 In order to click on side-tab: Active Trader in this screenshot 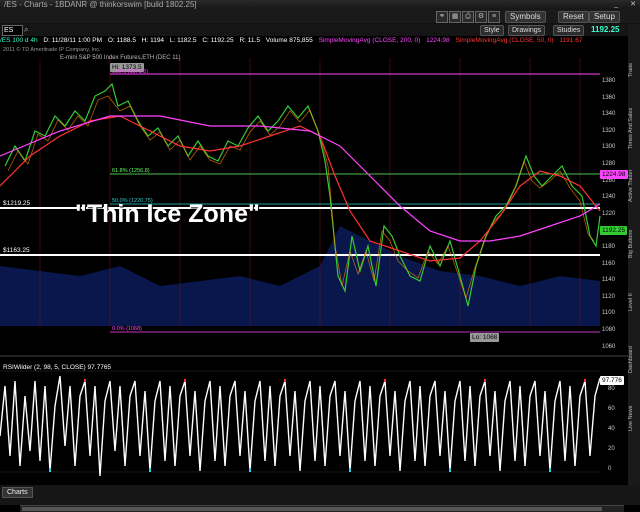, I will do `click(634, 186)`.